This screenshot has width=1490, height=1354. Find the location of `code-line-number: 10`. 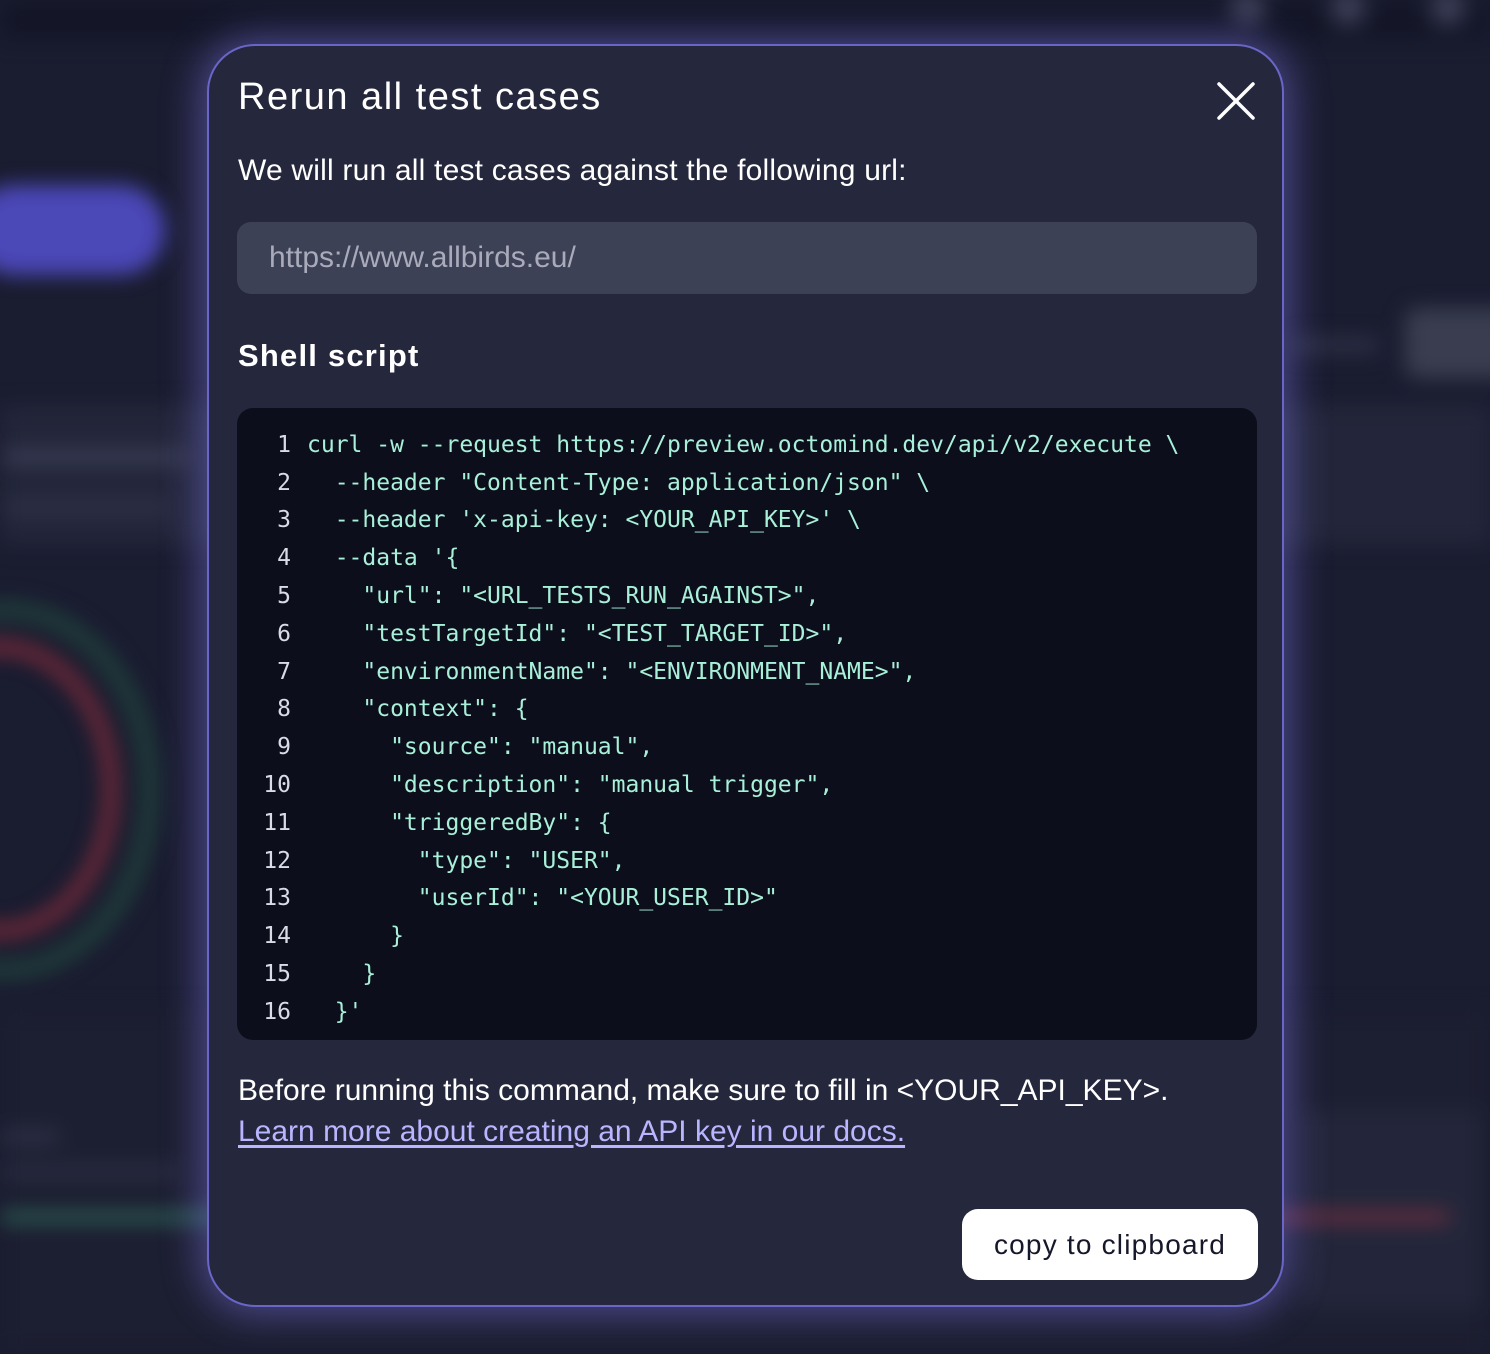

code-line-number: 10 is located at coordinates (277, 785).